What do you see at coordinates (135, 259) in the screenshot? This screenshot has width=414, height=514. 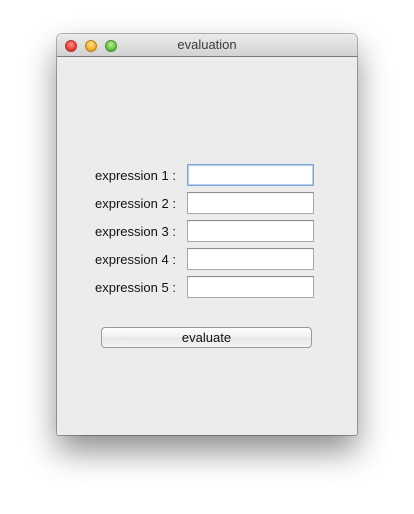 I see `expression-label-4: expression 4 :` at bounding box center [135, 259].